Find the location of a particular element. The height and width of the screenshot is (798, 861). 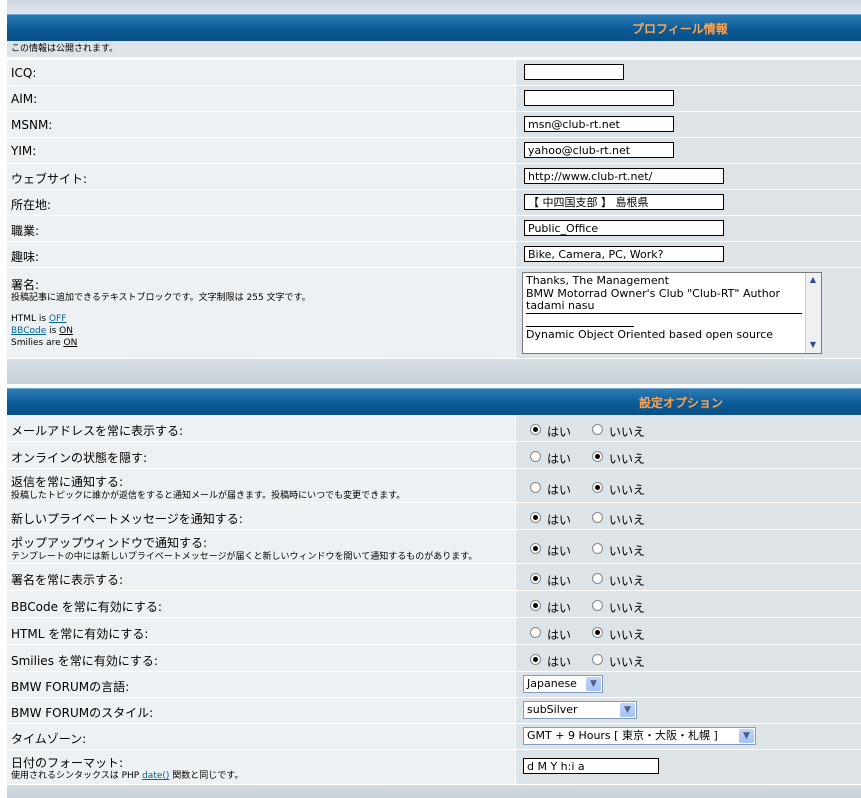

show-email-no-label: いいえ is located at coordinates (627, 432).